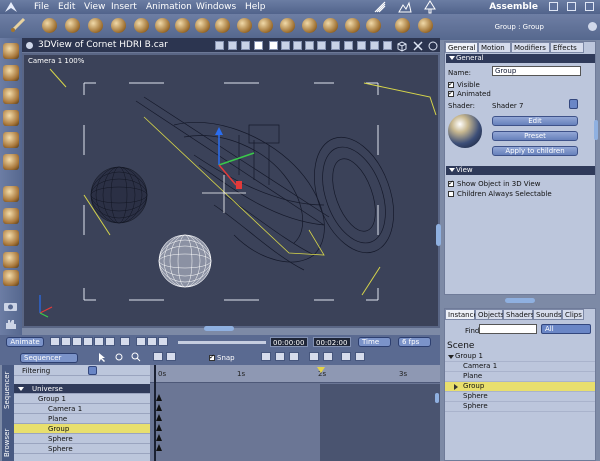 The image size is (600, 461). What do you see at coordinates (55, 341) in the screenshot?
I see `go-to-start-button` at bounding box center [55, 341].